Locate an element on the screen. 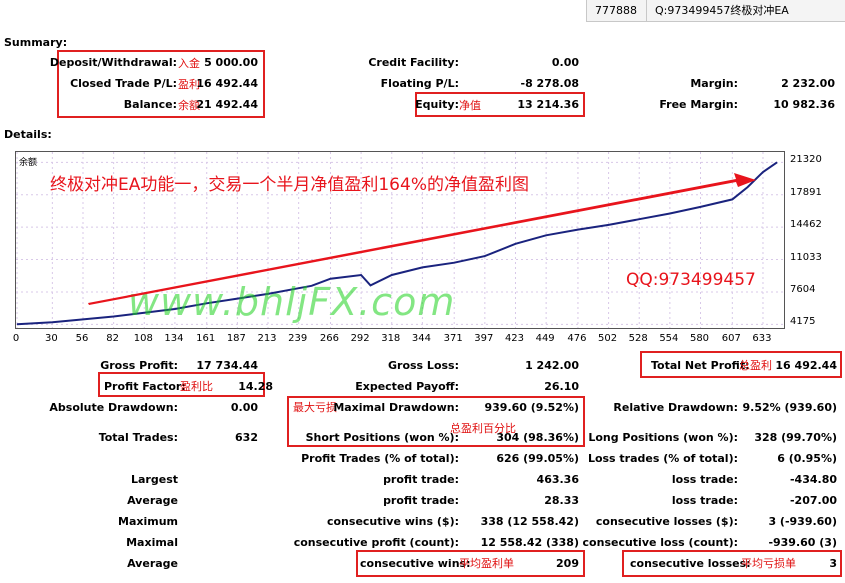 This screenshot has width=845, height=583. x-tick-label: 633 is located at coordinates (762, 338).